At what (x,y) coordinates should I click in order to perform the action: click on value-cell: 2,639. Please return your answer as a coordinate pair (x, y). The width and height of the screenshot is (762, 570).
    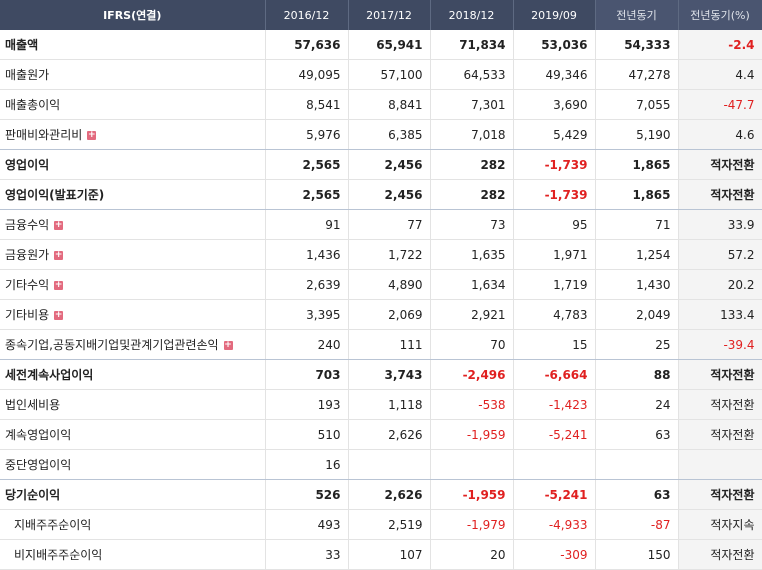
    Looking at the image, I should click on (307, 284).